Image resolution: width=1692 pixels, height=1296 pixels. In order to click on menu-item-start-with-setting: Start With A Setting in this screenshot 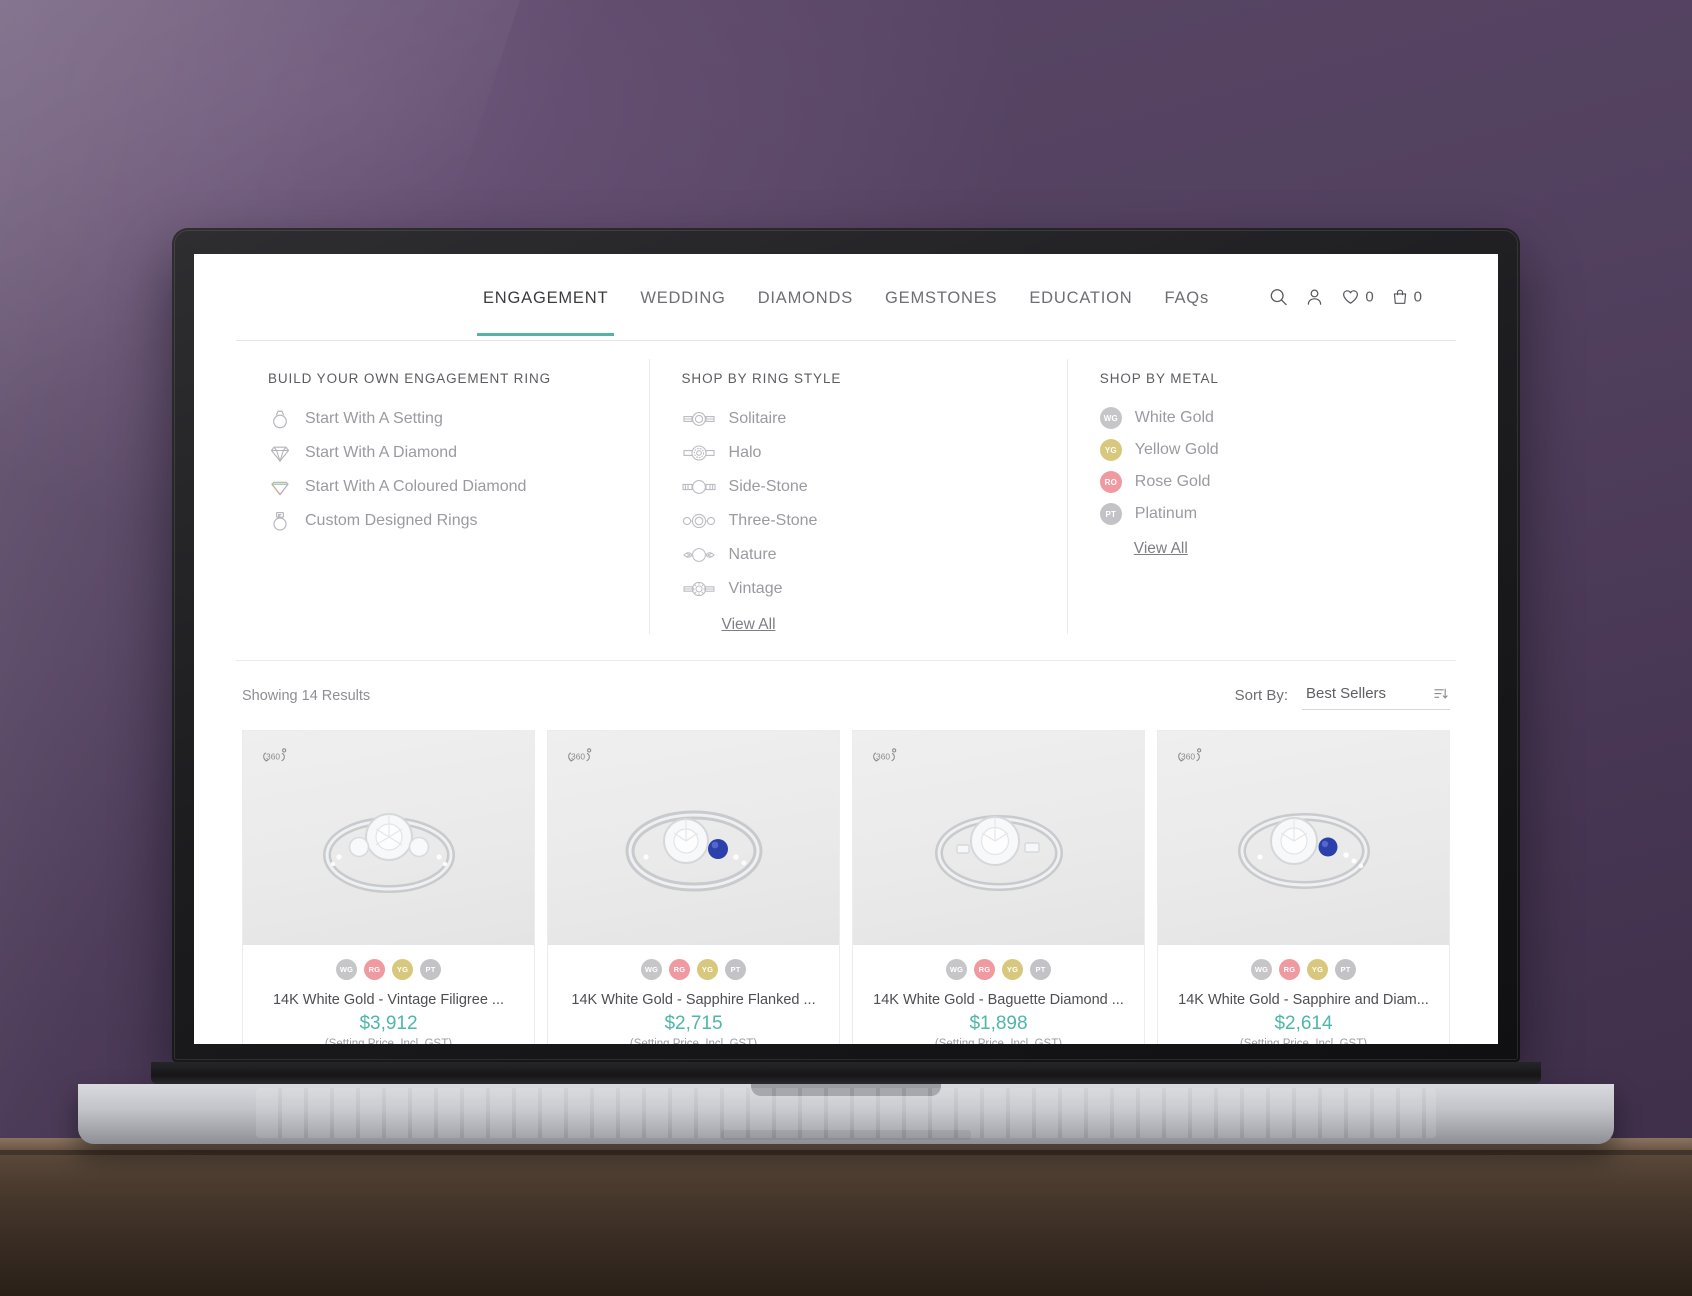, I will do `click(442, 419)`.